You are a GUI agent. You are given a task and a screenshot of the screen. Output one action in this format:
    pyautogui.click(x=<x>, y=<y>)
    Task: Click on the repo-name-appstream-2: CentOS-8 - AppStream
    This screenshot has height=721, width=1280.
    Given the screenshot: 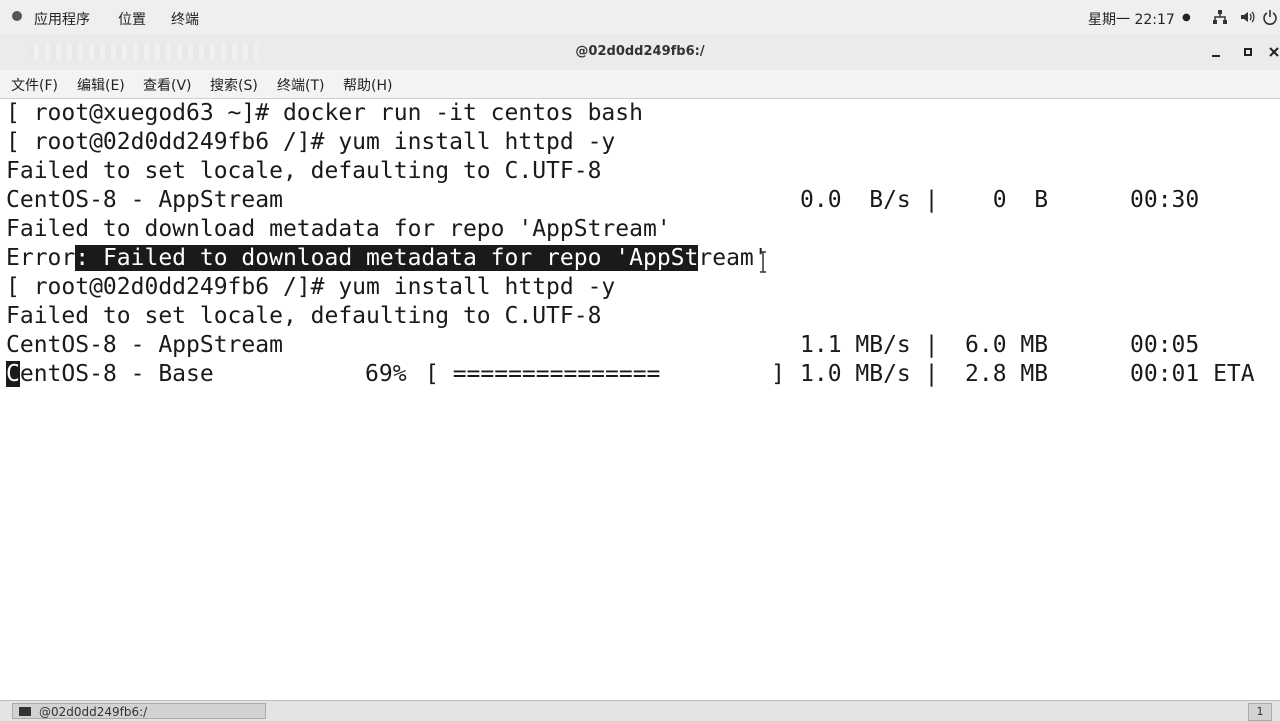 What is the action you would take?
    pyautogui.click(x=144, y=345)
    